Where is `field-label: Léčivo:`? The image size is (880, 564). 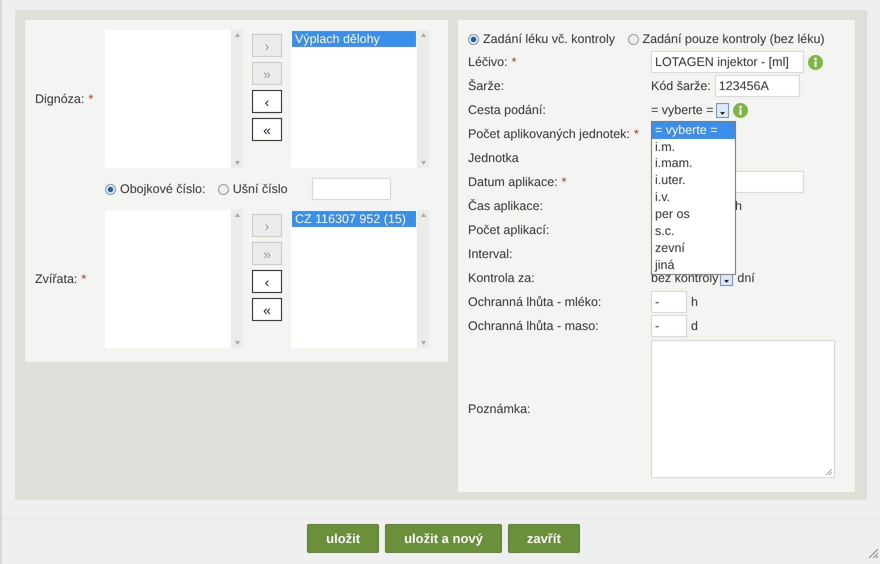 field-label: Léčivo: is located at coordinates (488, 61).